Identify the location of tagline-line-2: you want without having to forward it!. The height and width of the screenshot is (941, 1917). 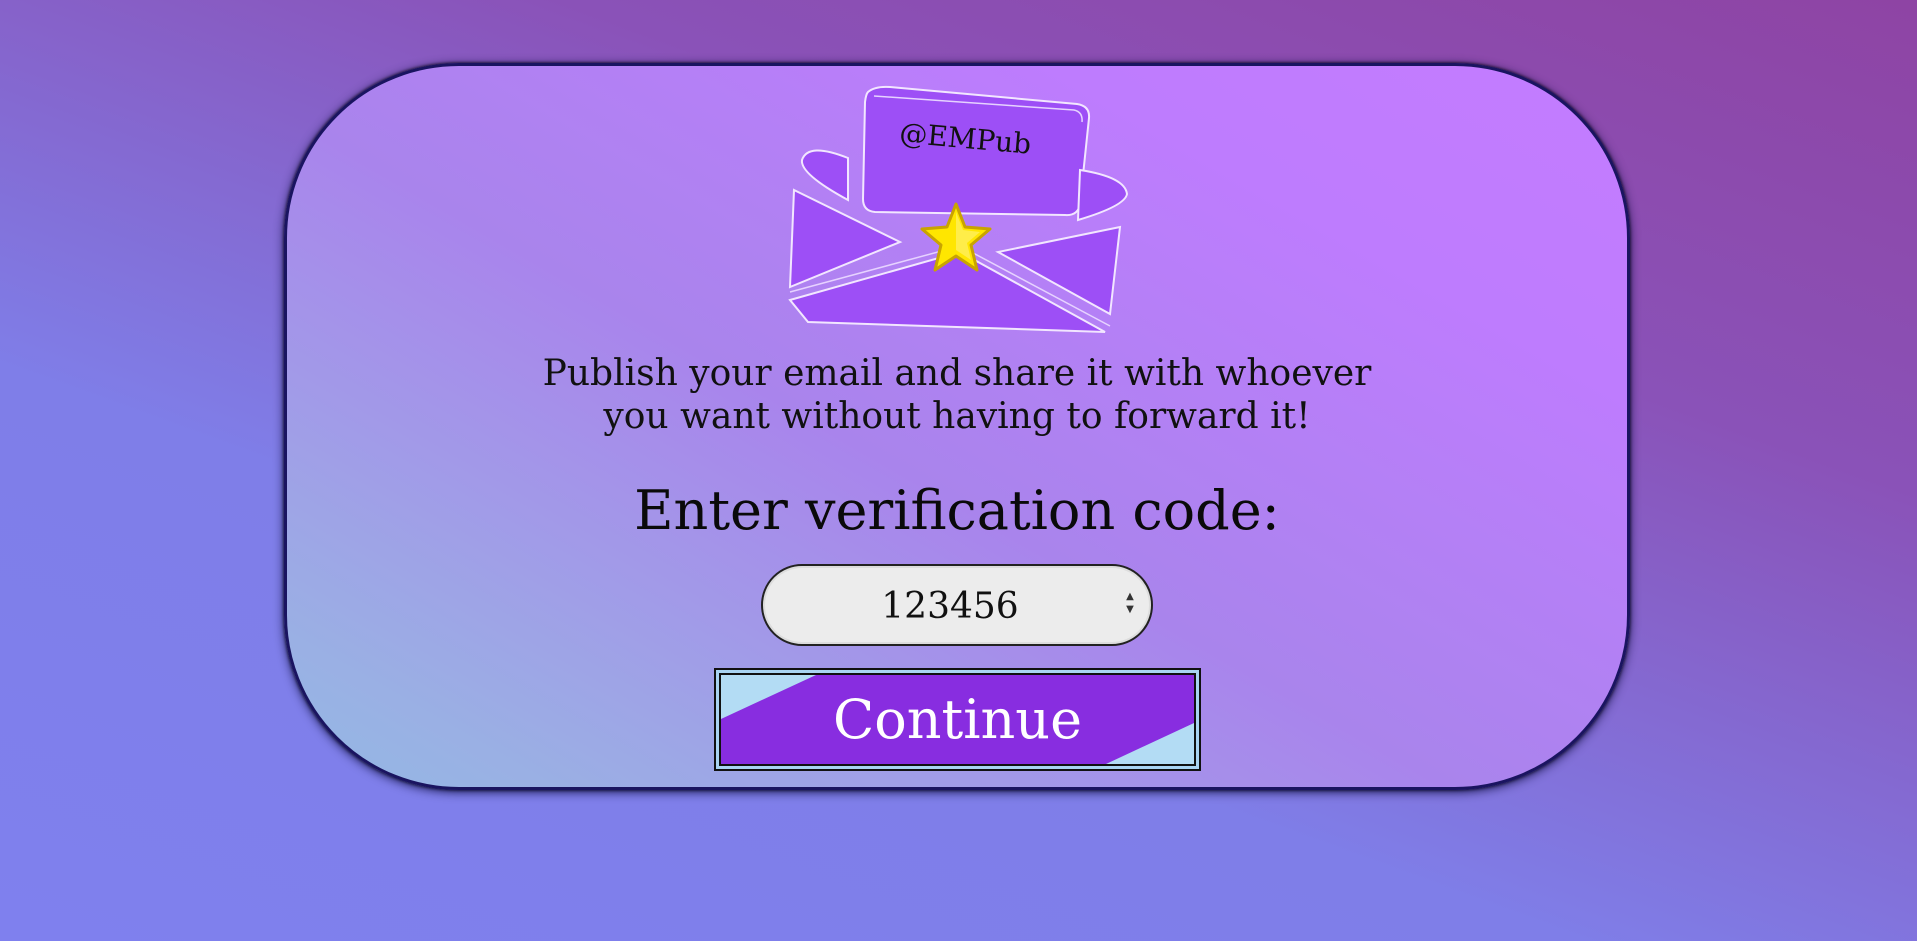
(957, 416).